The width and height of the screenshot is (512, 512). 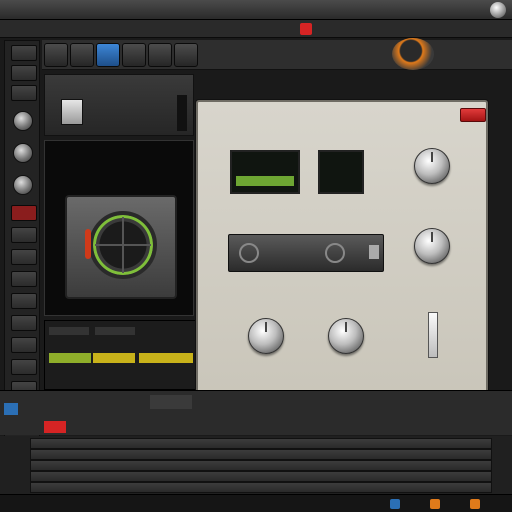 I want to click on track-area, so click(x=256, y=465).